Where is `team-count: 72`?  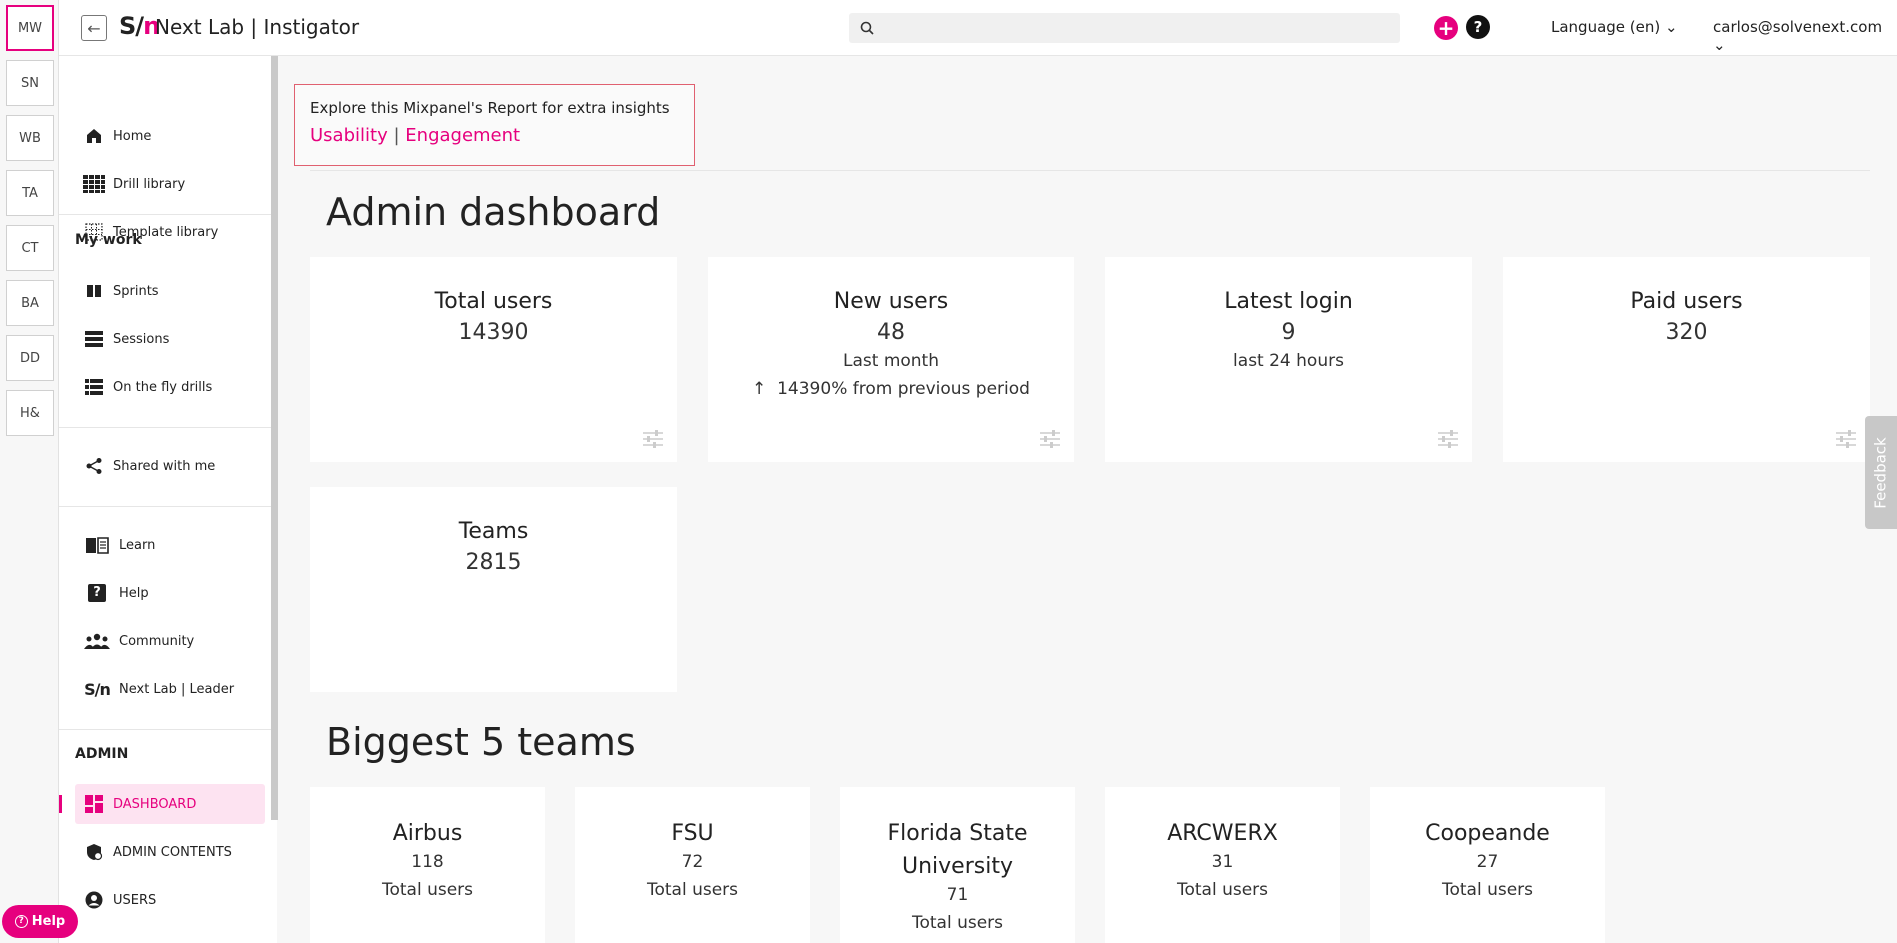
team-count: 72 is located at coordinates (692, 862).